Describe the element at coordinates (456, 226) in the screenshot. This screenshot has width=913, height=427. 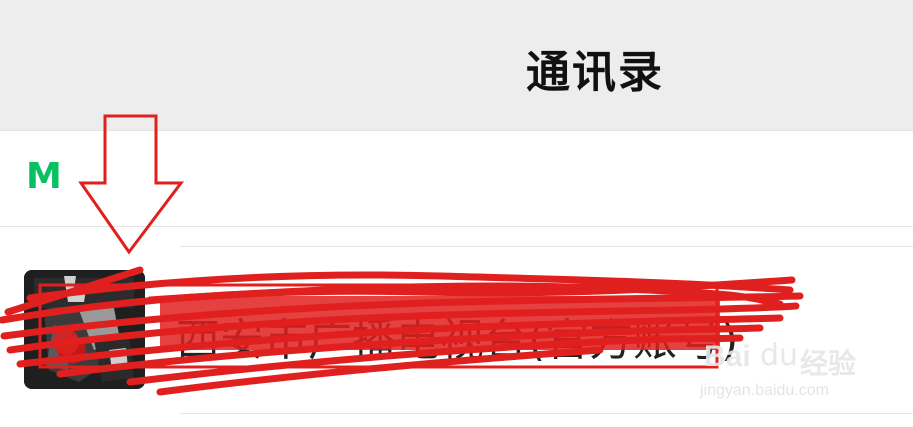
I see `section-divider` at that location.